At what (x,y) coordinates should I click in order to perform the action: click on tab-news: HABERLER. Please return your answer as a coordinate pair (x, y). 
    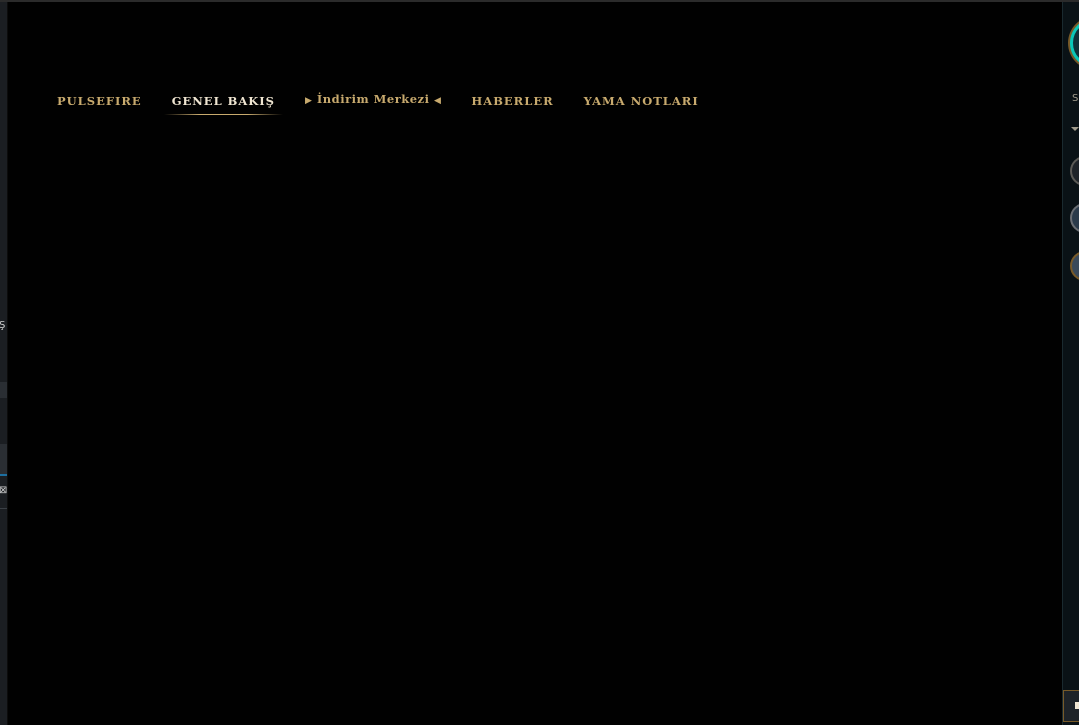
    Looking at the image, I should click on (512, 102).